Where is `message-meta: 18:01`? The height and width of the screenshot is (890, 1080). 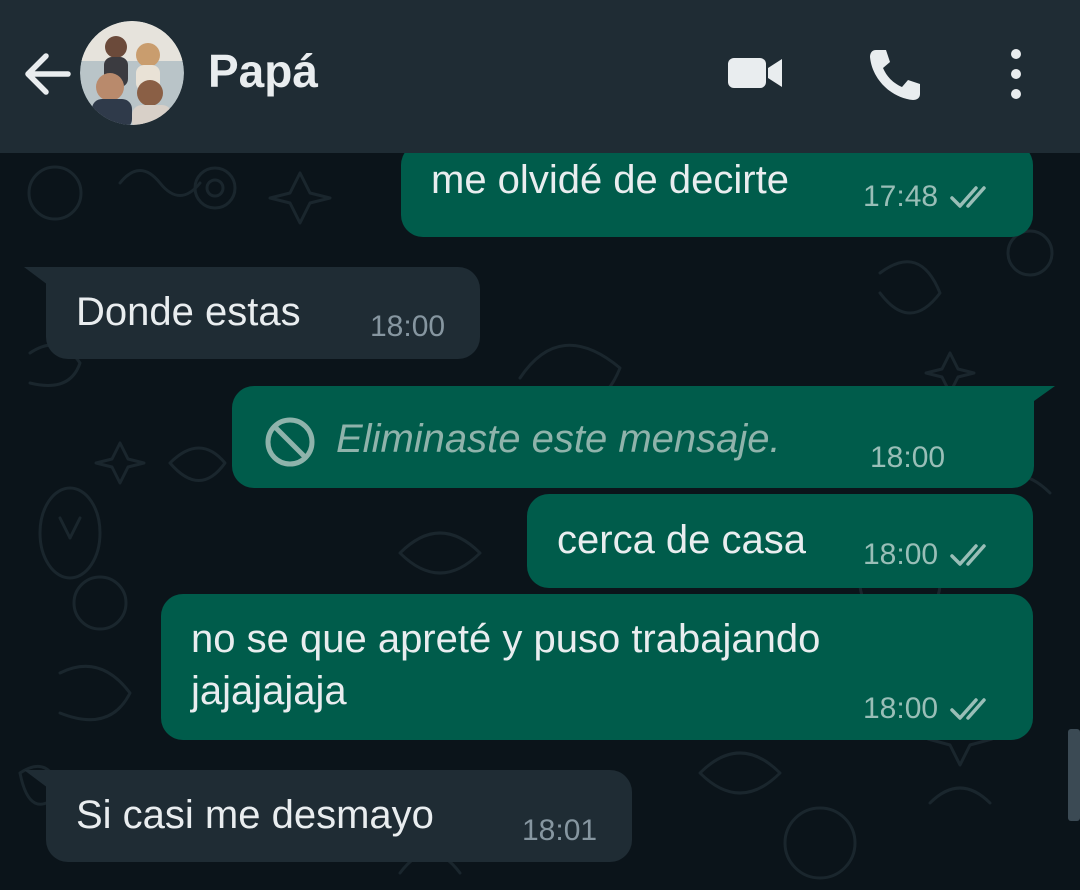
message-meta: 18:01 is located at coordinates (559, 831).